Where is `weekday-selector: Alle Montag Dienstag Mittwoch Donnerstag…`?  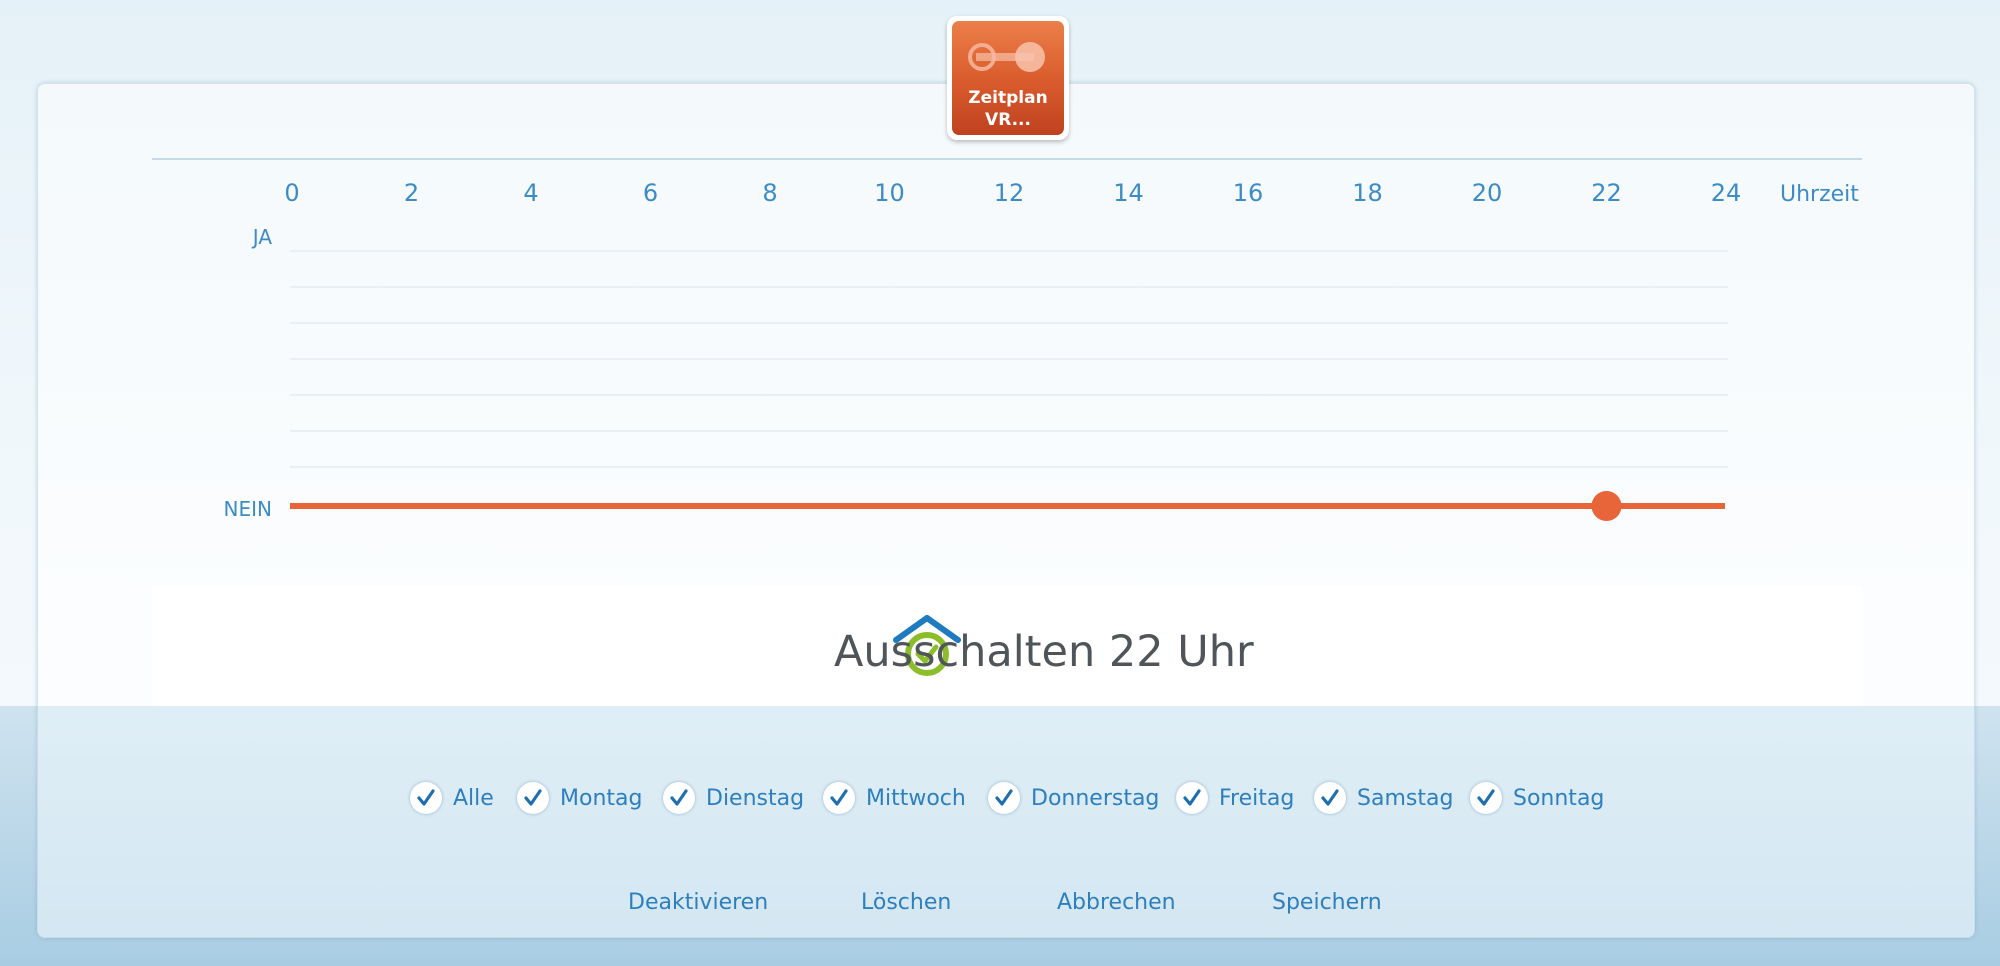 weekday-selector: Alle Montag Dienstag Mittwoch Donnerstag… is located at coordinates (1000, 800).